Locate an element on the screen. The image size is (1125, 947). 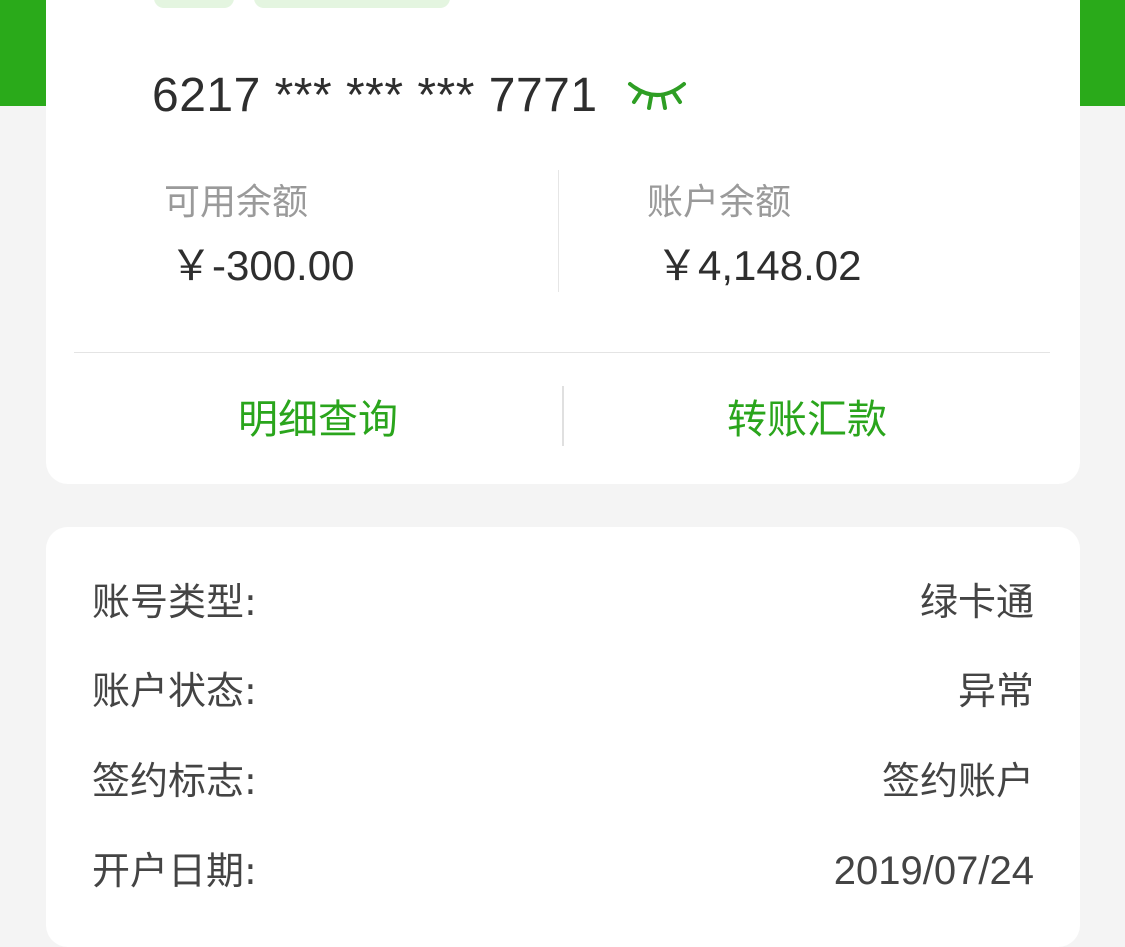
account-balance-label: 账户余额 is located at coordinates (719, 202).